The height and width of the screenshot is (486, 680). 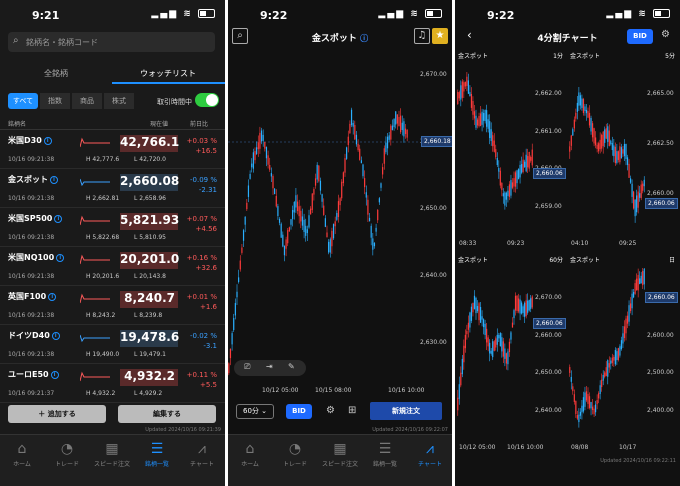 I want to click on timeframe-select: 60分 ⌄, so click(x=255, y=411).